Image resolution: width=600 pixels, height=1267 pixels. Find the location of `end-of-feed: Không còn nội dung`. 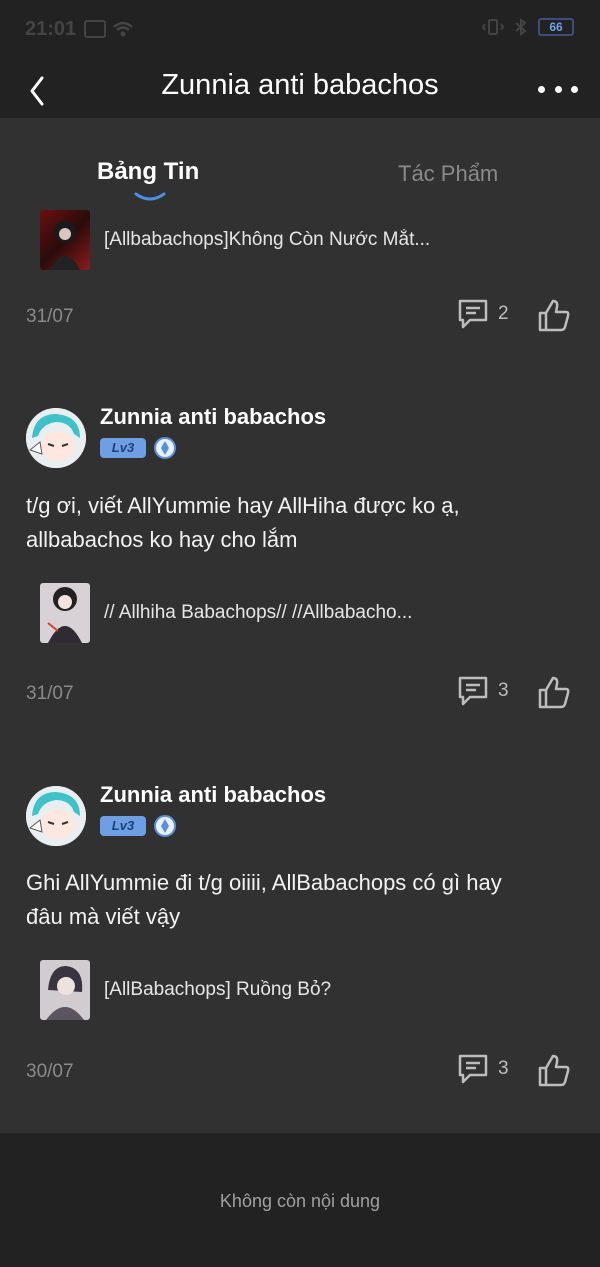

end-of-feed: Không còn nội dung is located at coordinates (300, 1200).